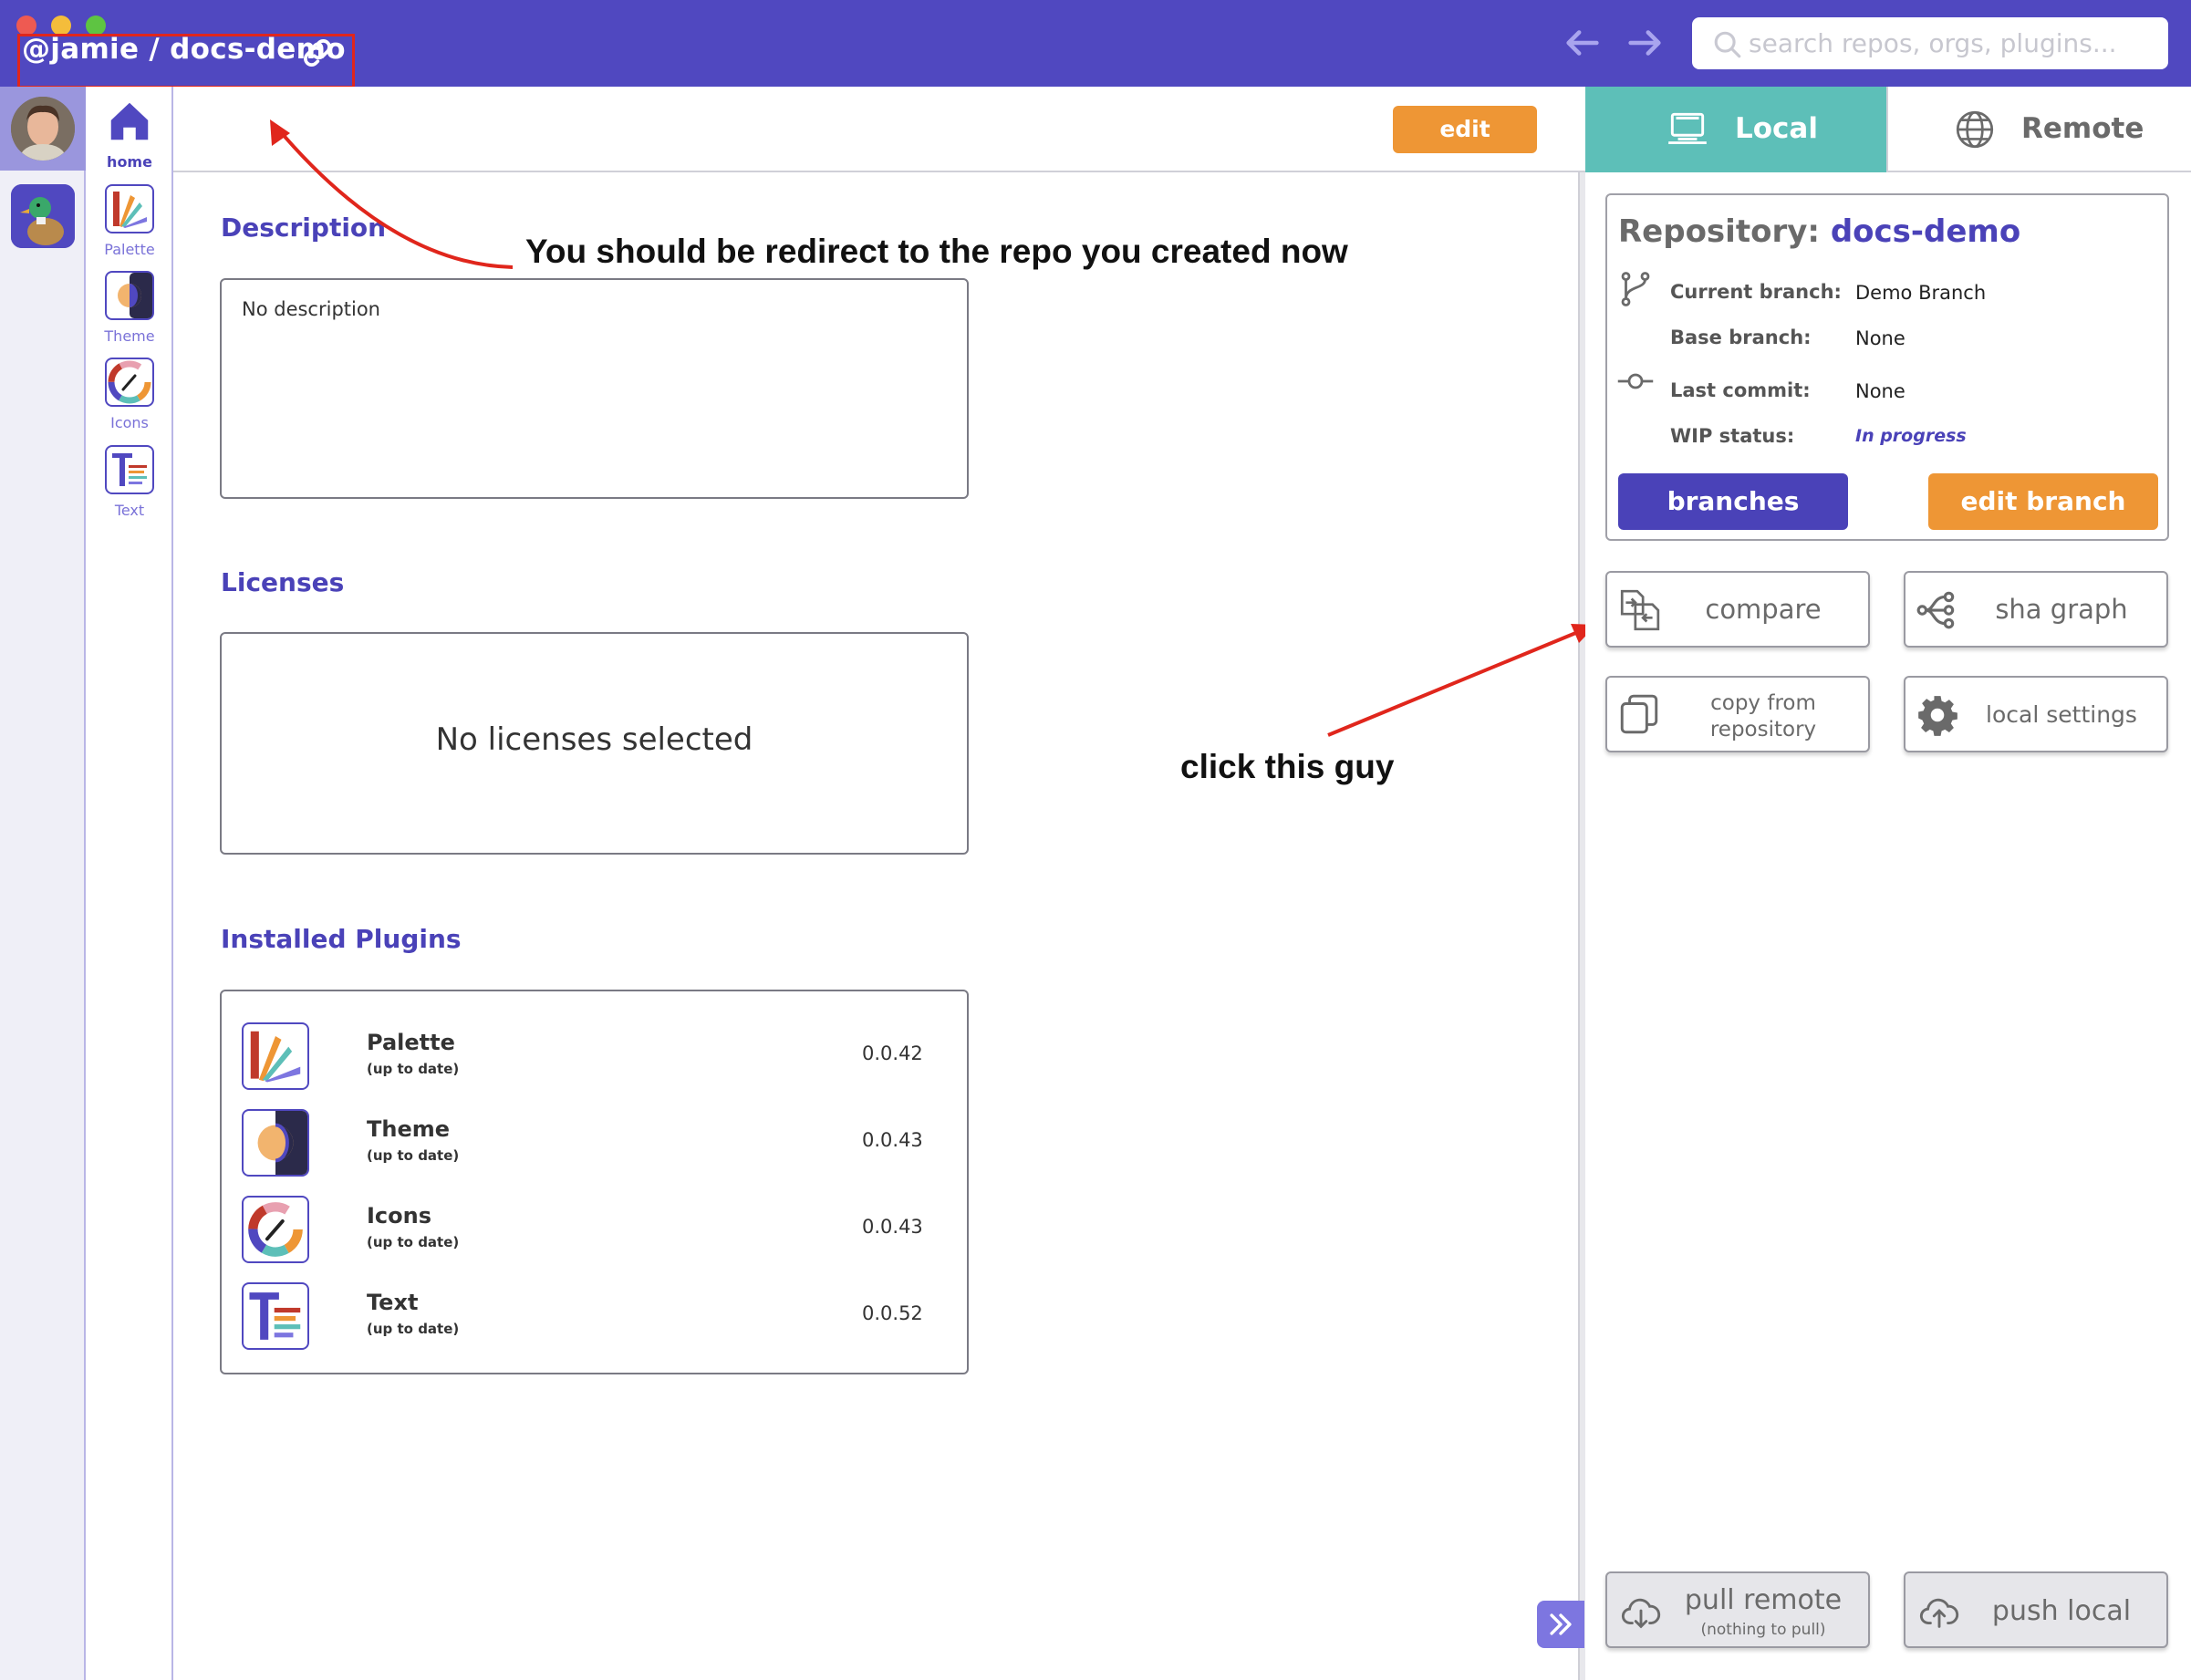 This screenshot has width=2191, height=1680. Describe the element at coordinates (399, 1216) in the screenshot. I see `plugin-name: Icons` at that location.